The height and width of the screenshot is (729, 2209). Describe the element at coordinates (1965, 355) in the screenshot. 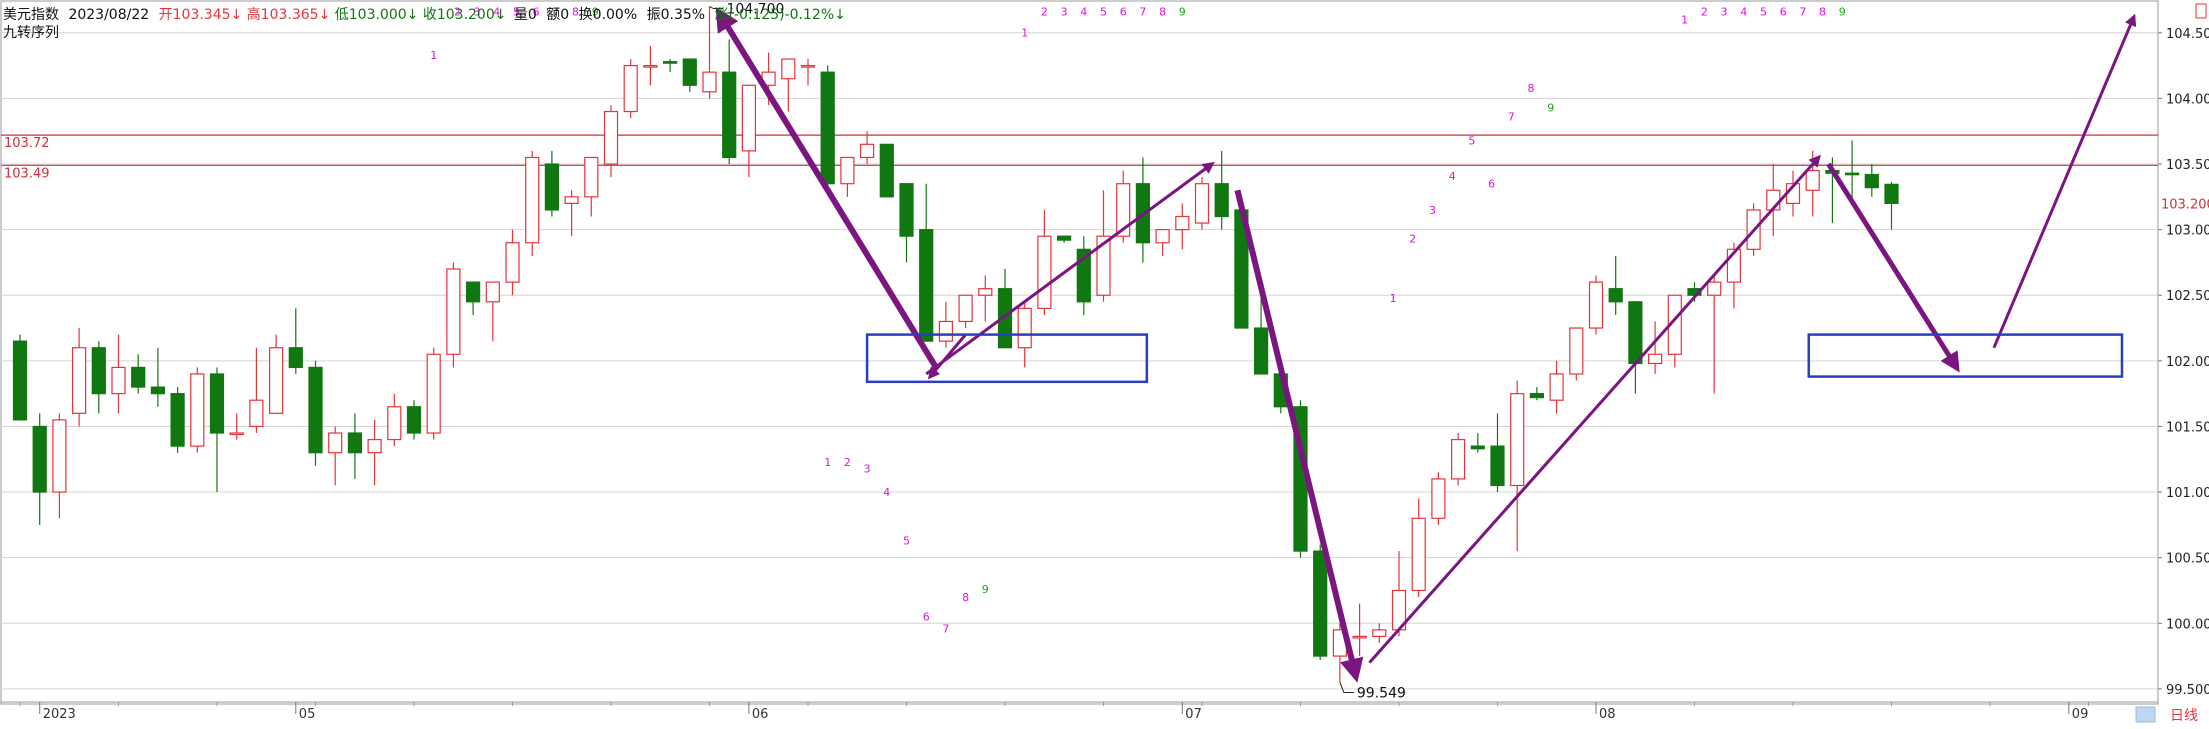

I see `target-zone-box` at that location.